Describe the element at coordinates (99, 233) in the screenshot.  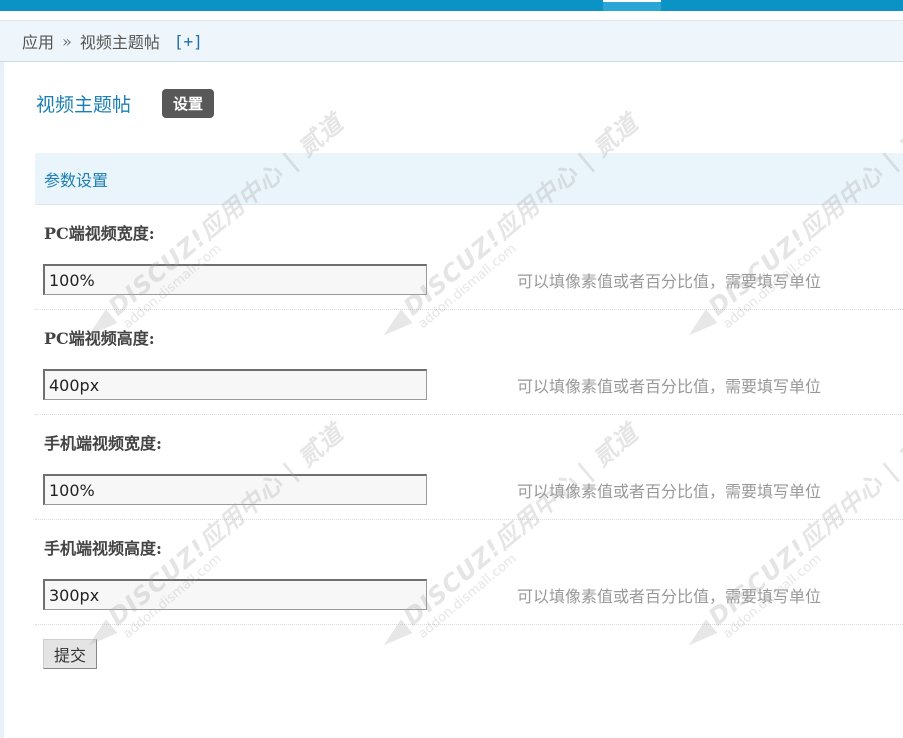
I see `field-label: PC端视频宽度:` at that location.